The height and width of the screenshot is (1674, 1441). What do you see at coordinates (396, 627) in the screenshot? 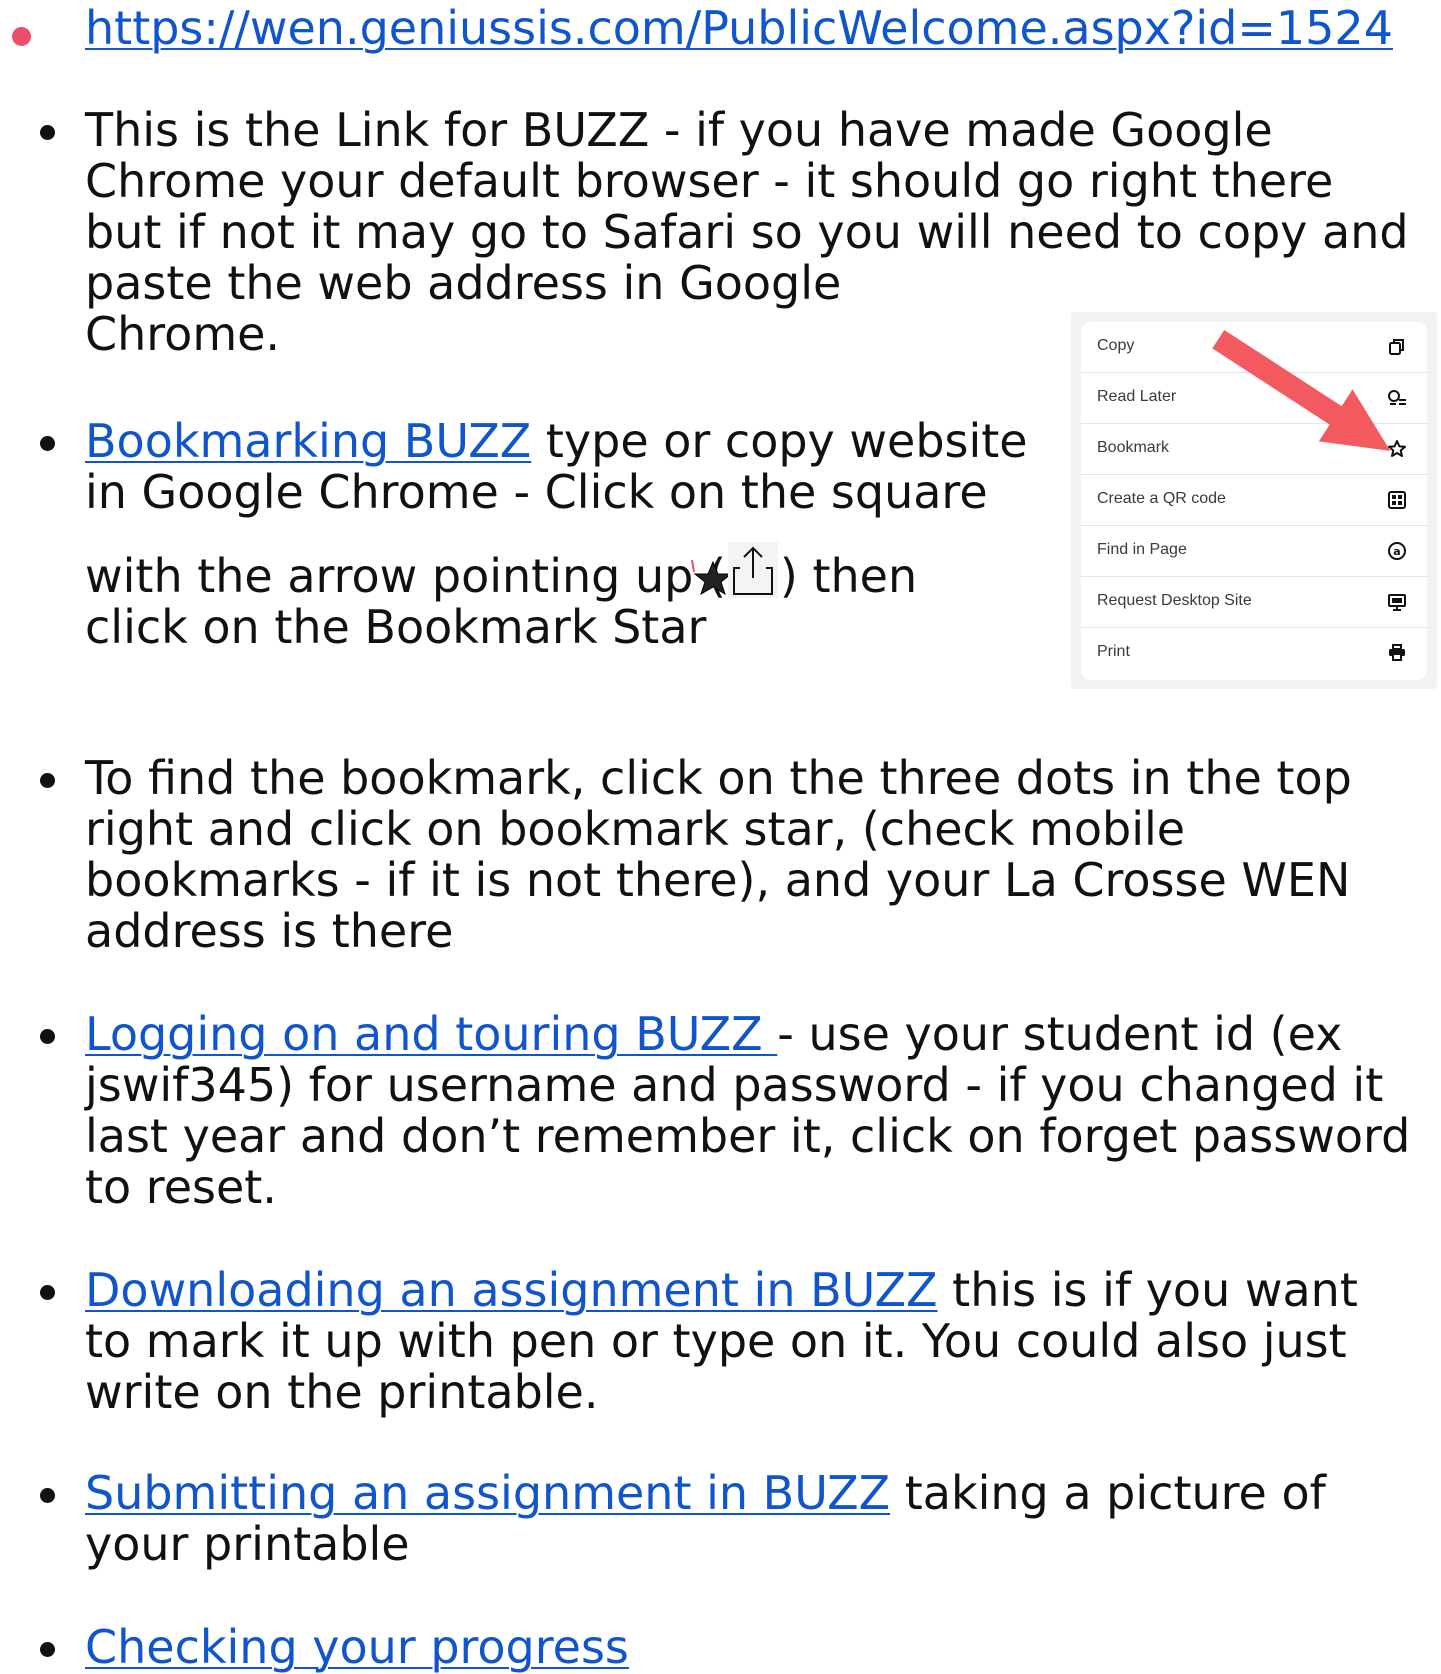
I see `text-line: click on the Bookmark Star` at bounding box center [396, 627].